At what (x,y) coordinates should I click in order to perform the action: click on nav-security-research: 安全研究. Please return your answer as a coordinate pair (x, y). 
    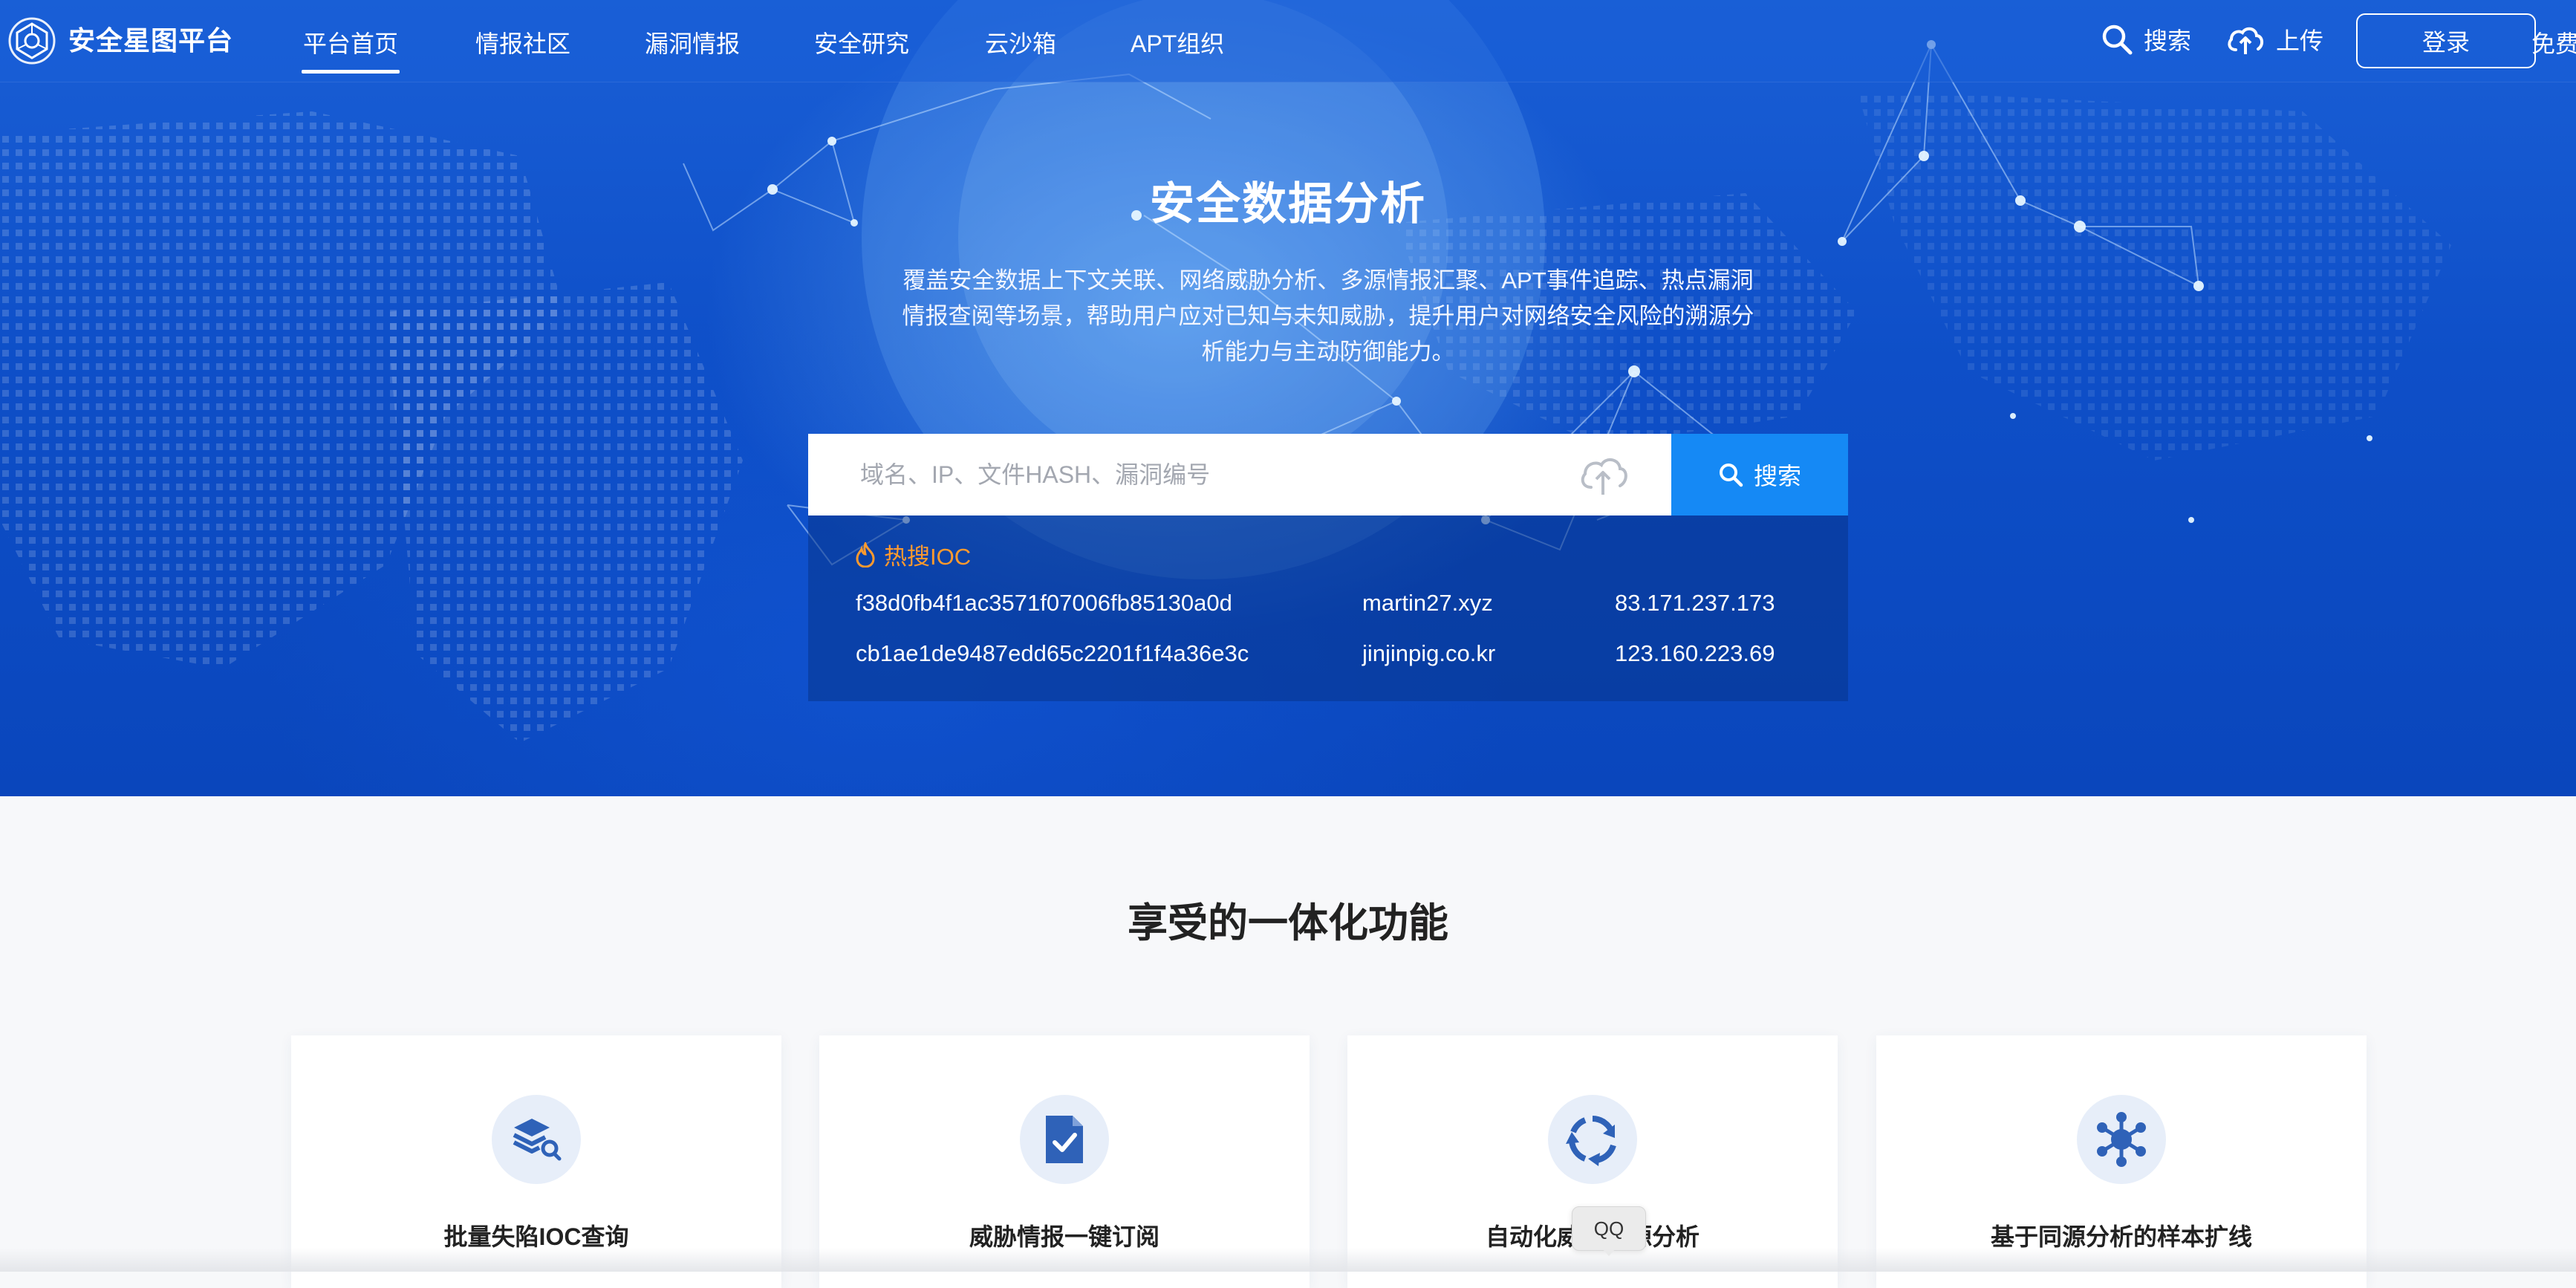
    Looking at the image, I should click on (861, 42).